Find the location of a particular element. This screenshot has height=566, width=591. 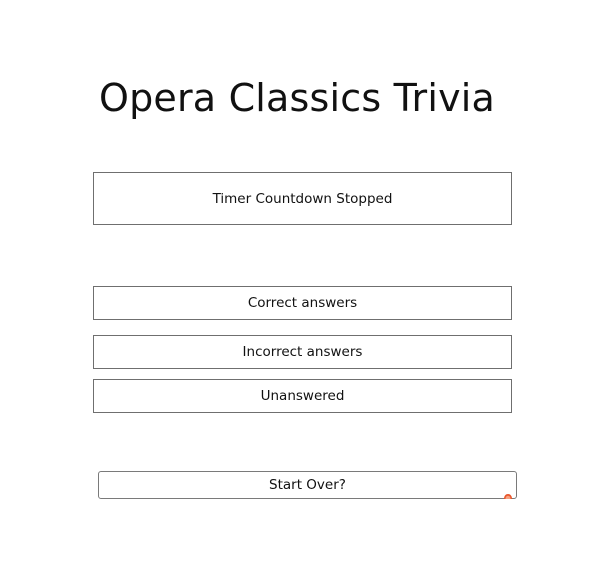

unanswered-label: Unanswered is located at coordinates (302, 396).